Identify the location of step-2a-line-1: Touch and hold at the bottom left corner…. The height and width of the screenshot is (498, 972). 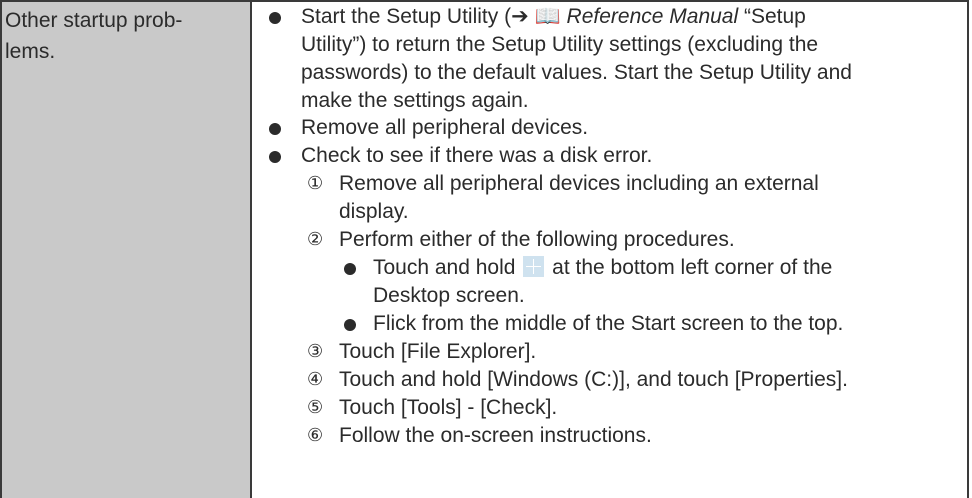
(603, 267).